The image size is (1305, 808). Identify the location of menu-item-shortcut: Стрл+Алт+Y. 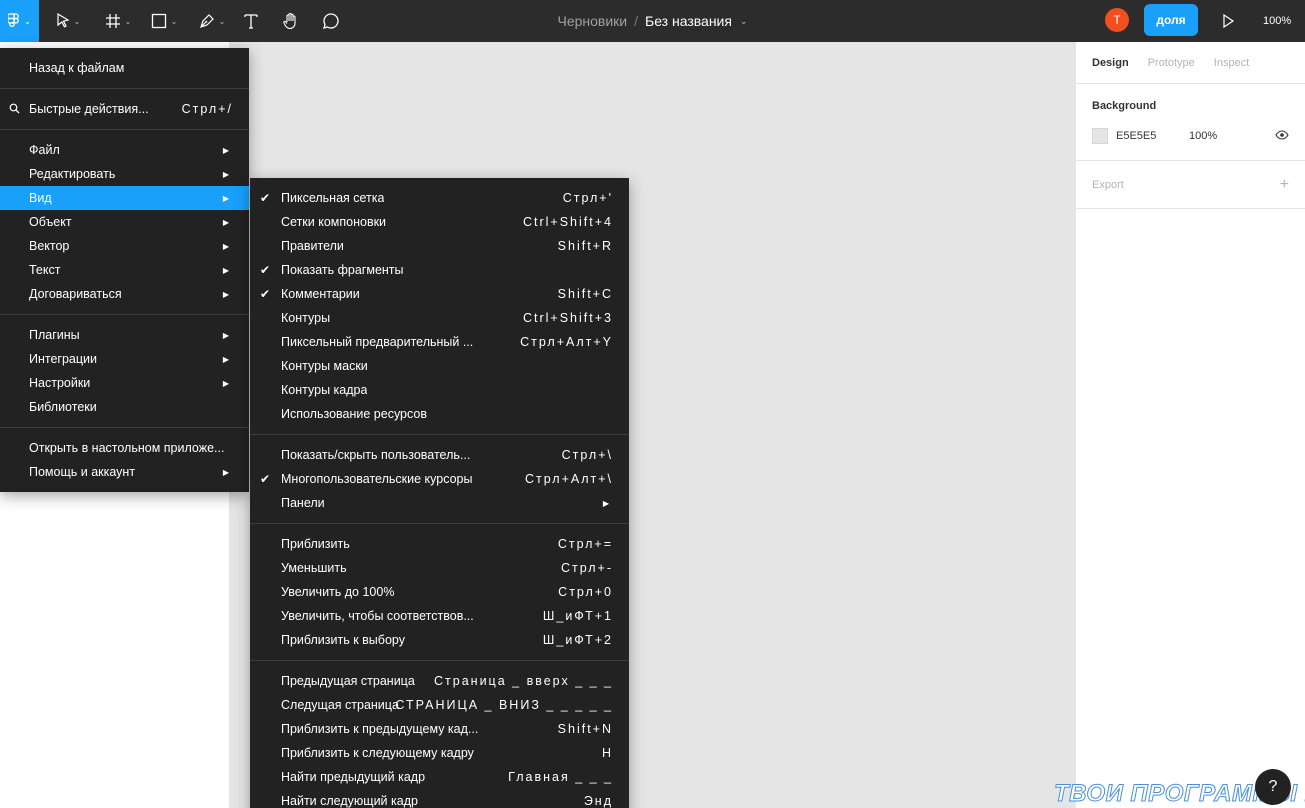
(566, 342).